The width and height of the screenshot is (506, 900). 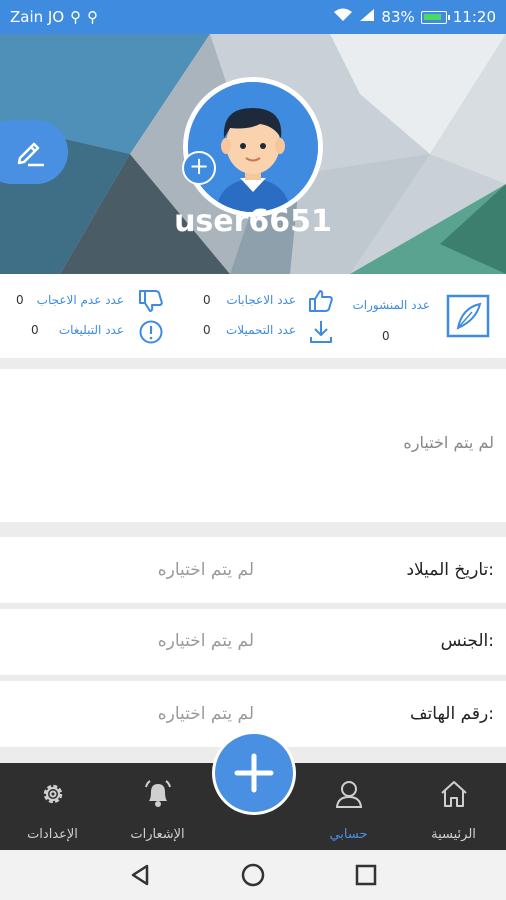 I want to click on nav-settings-label: الإعدادات, so click(x=52, y=834).